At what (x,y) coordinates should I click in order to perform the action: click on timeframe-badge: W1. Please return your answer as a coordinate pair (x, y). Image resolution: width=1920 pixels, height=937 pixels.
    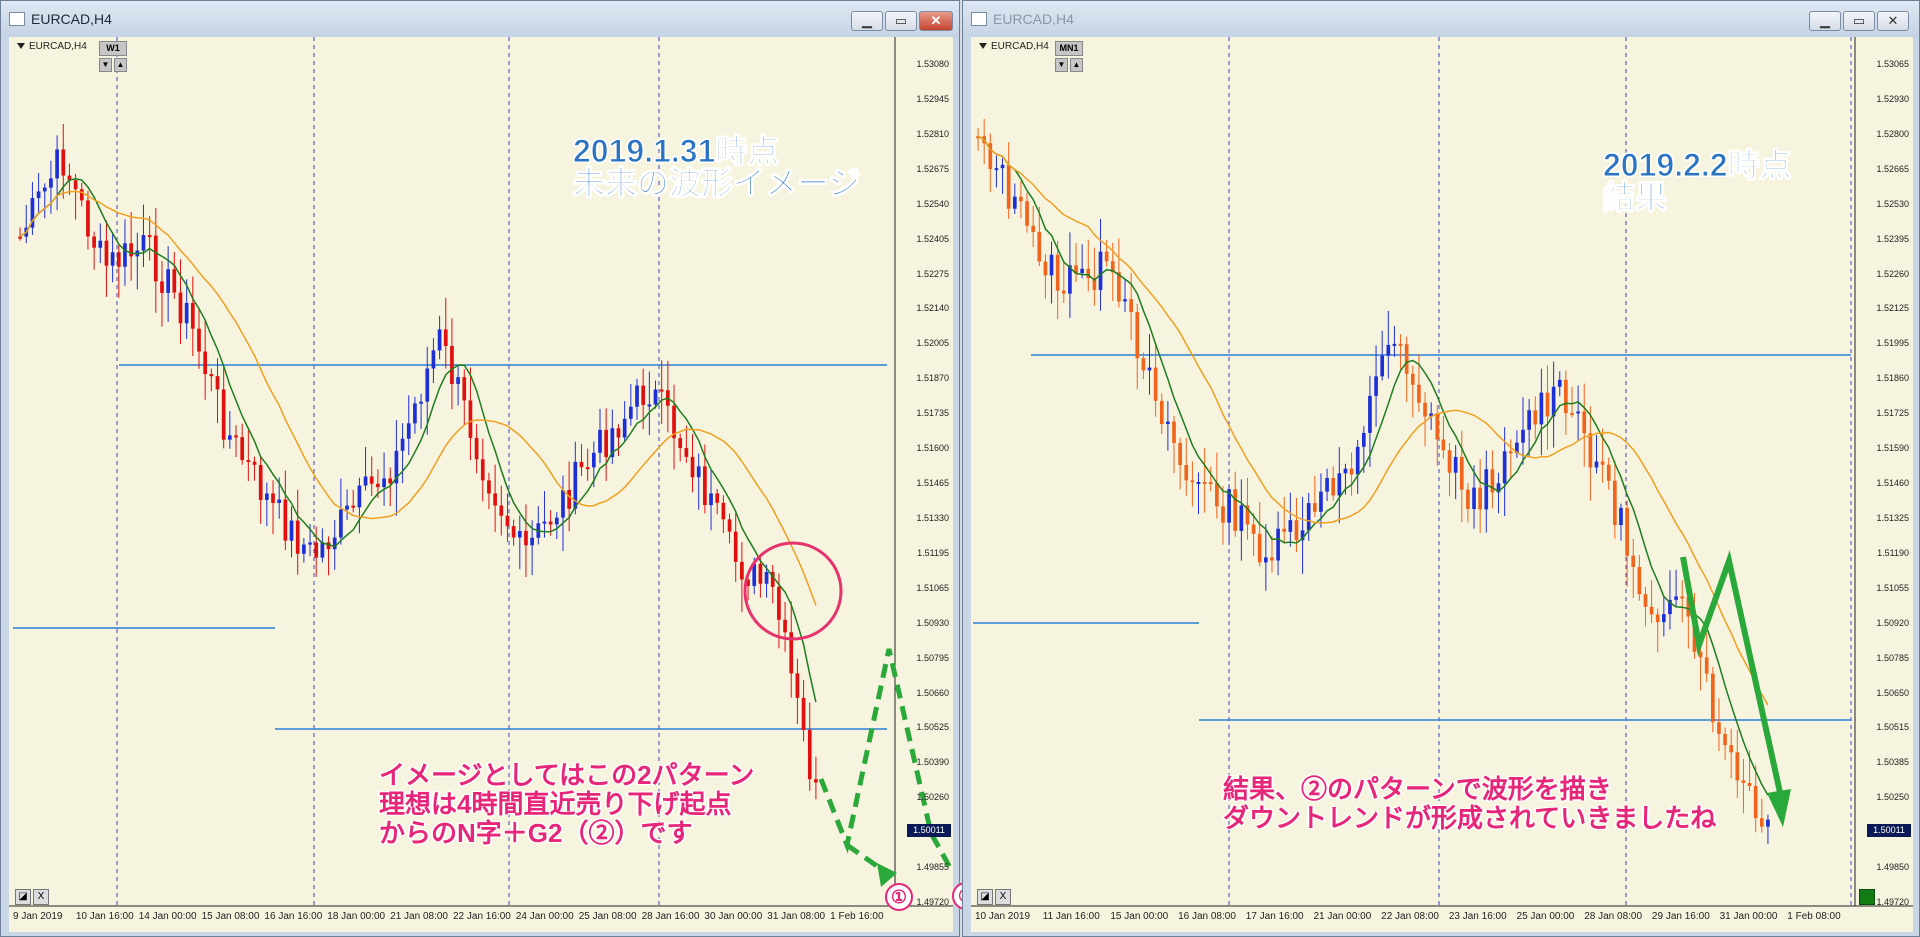
    Looking at the image, I should click on (113, 48).